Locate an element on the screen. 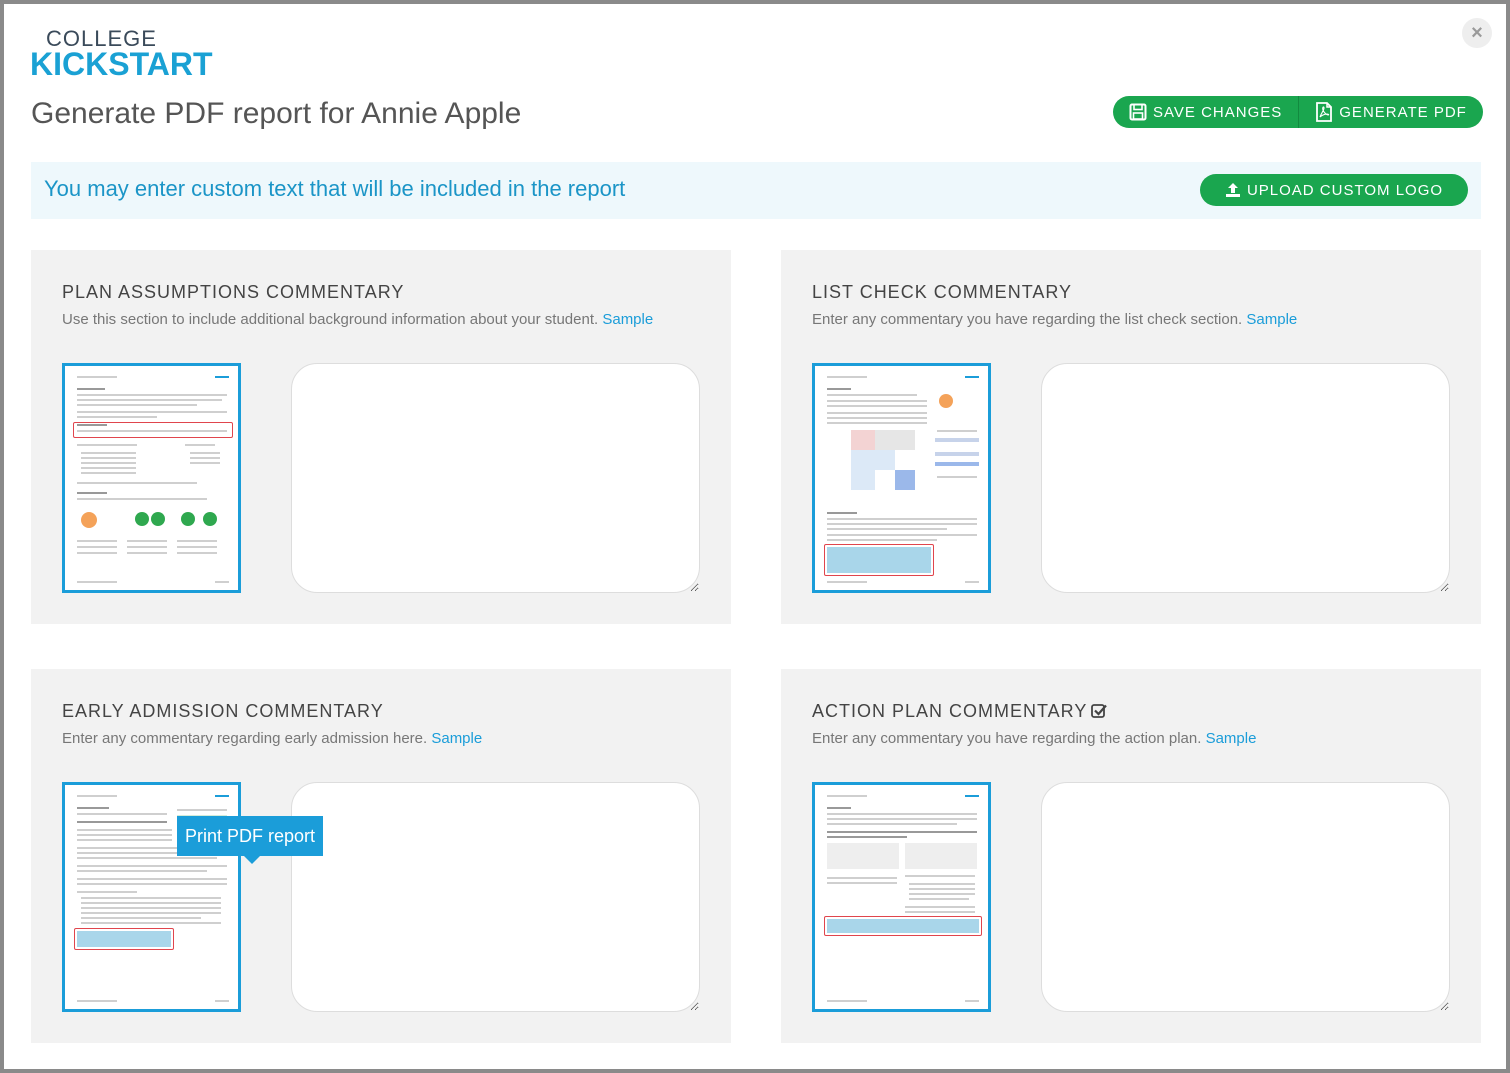  action-plan-textarea is located at coordinates (1245, 897).